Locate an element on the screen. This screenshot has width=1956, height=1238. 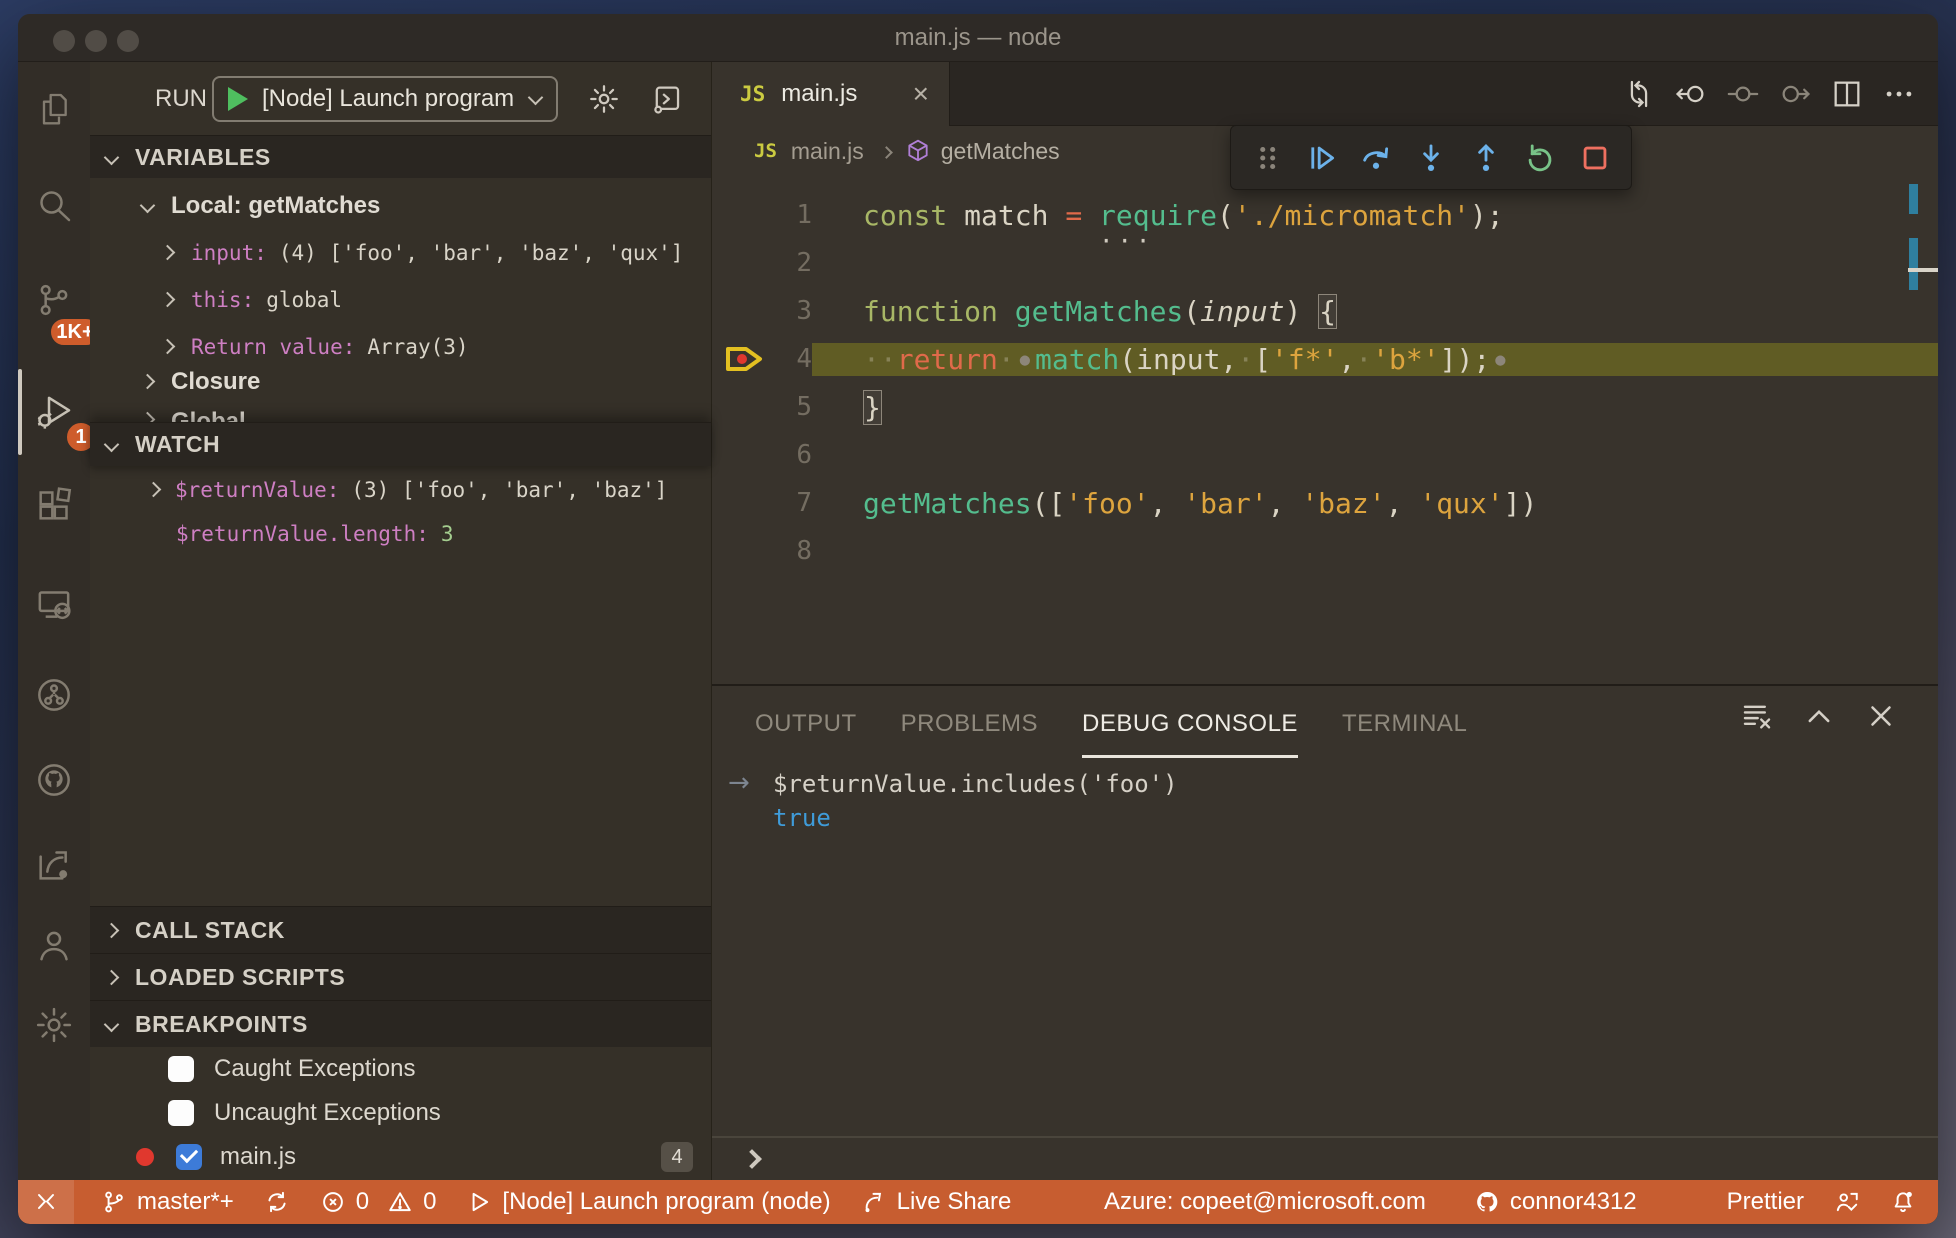
breakpoint-count-badge: 4 is located at coordinates (677, 1157).